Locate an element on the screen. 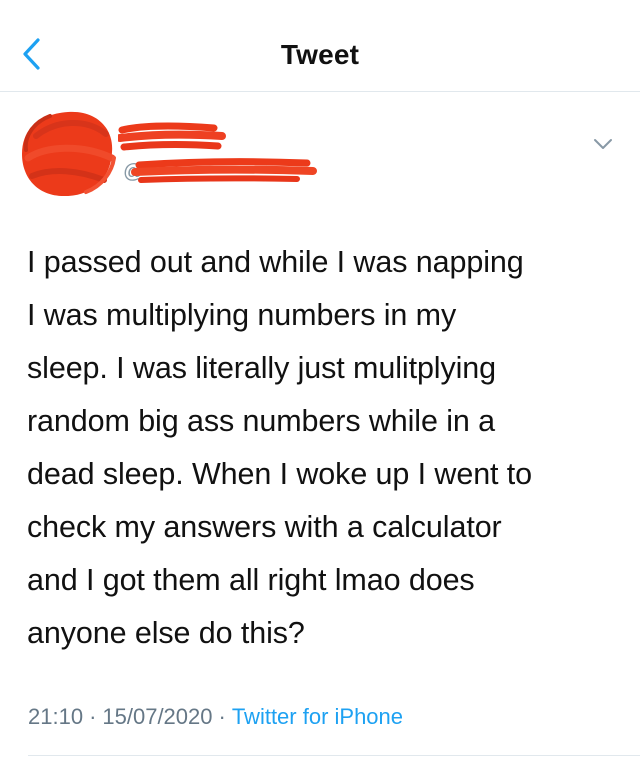 Image resolution: width=640 pixels, height=762 pixels. tweet-metadata: 21:10 · 15/07/2020 · Twitter for iPhone is located at coordinates (215, 717).